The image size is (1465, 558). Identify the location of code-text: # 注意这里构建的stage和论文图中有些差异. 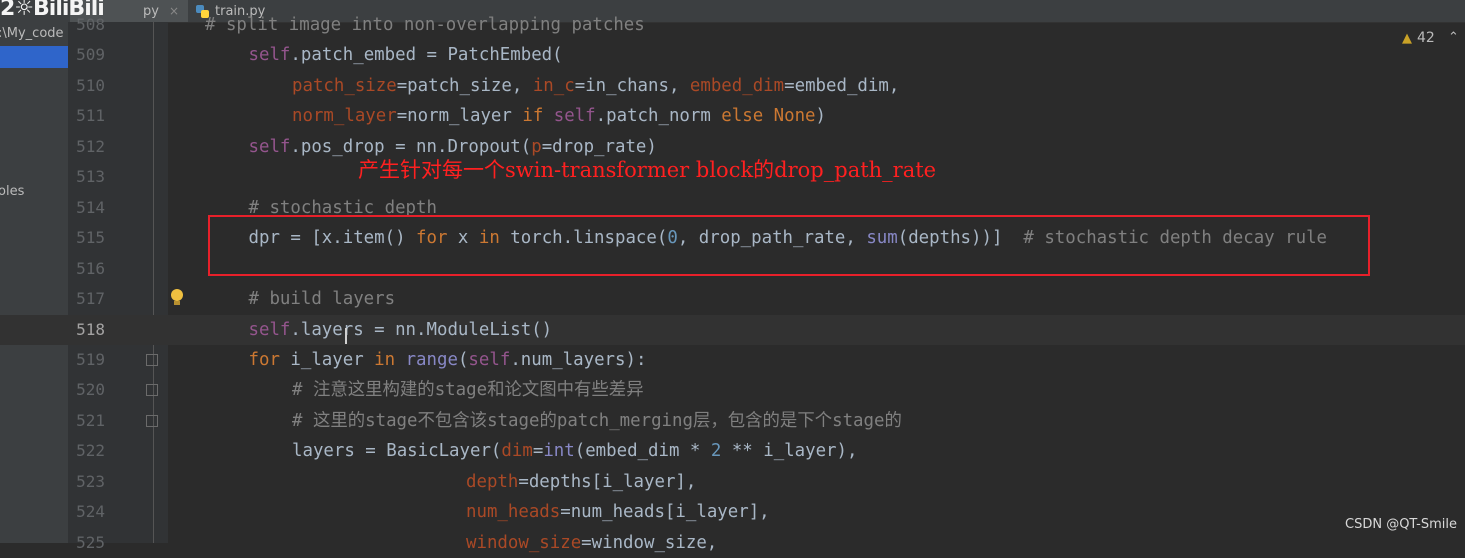
(468, 390).